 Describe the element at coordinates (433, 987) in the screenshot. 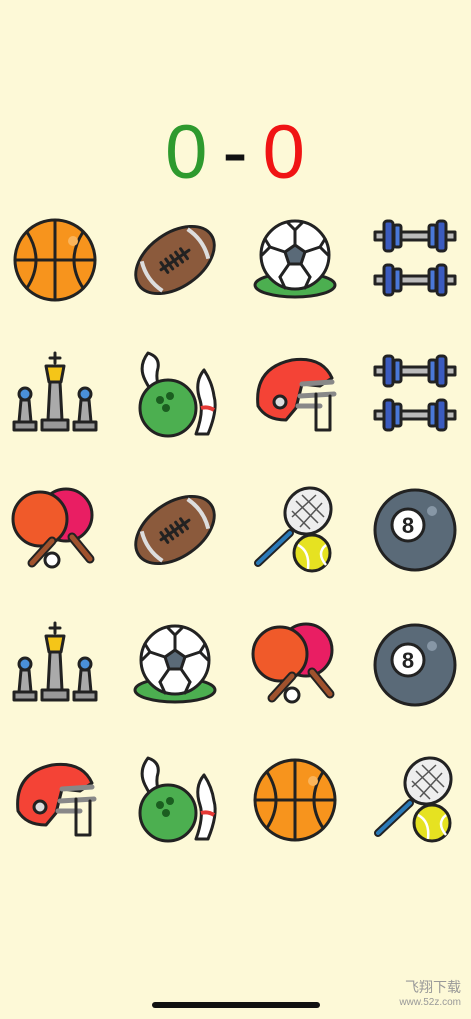

I see `watermark-text: 飞翔下载` at that location.